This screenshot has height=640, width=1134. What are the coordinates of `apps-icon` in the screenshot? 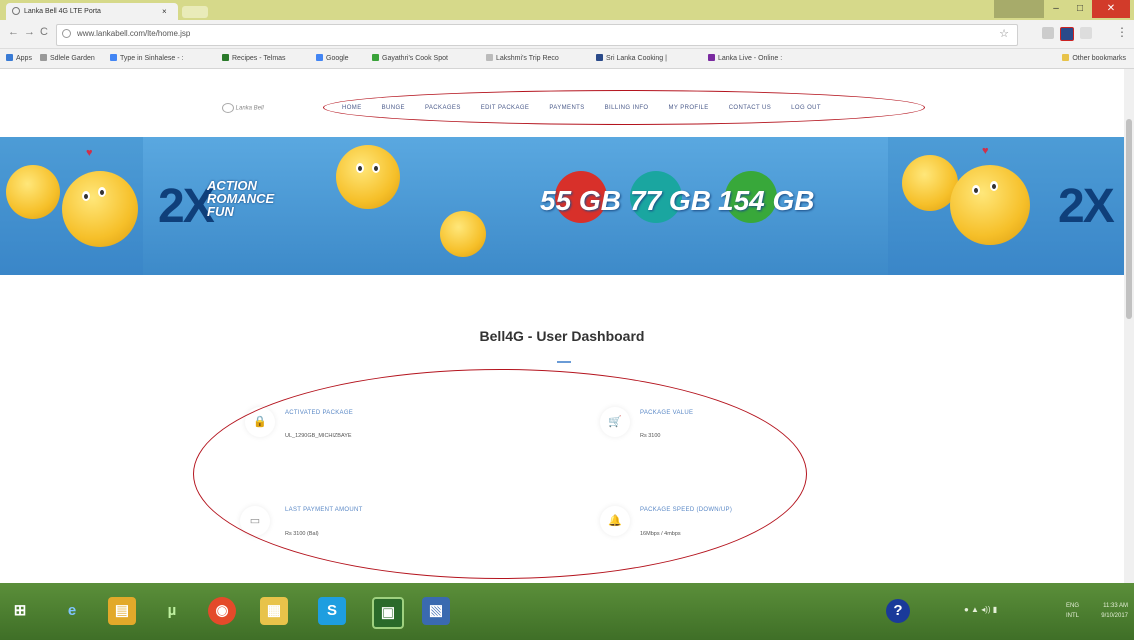 It's located at (9, 57).